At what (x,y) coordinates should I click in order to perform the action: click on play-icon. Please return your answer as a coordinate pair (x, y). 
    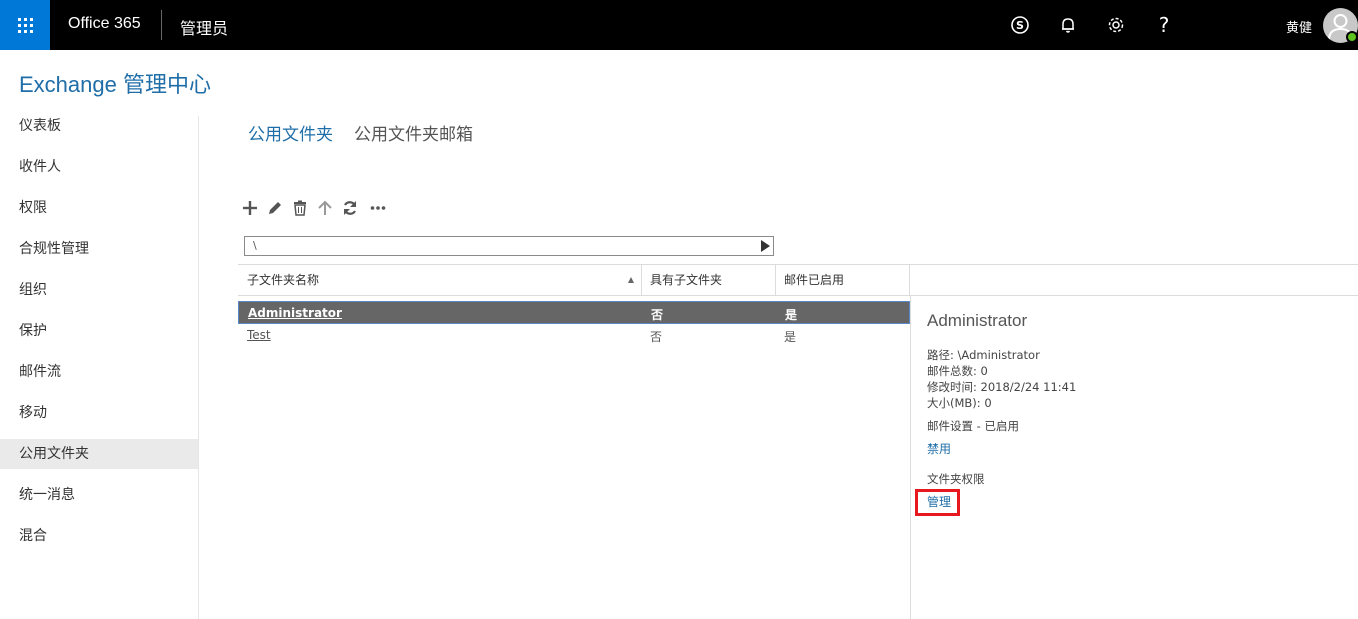
    Looking at the image, I should click on (765, 246).